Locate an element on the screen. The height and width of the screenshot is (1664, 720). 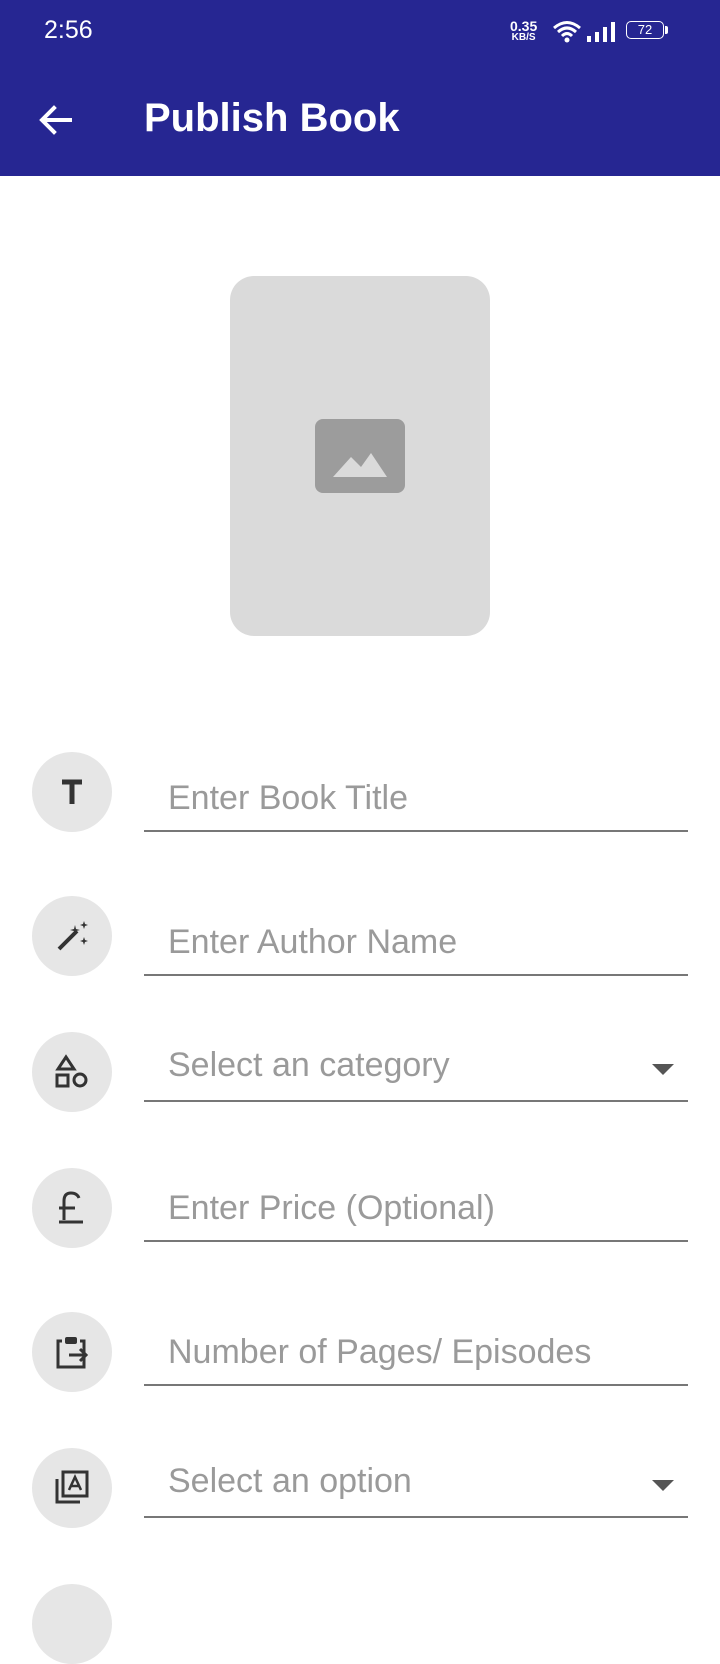
library-glyph is located at coordinates (72, 1487).